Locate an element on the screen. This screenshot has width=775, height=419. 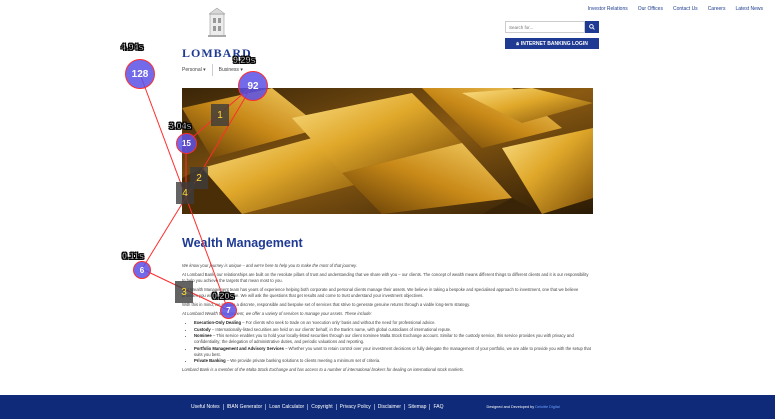
search-icon is located at coordinates (592, 27).